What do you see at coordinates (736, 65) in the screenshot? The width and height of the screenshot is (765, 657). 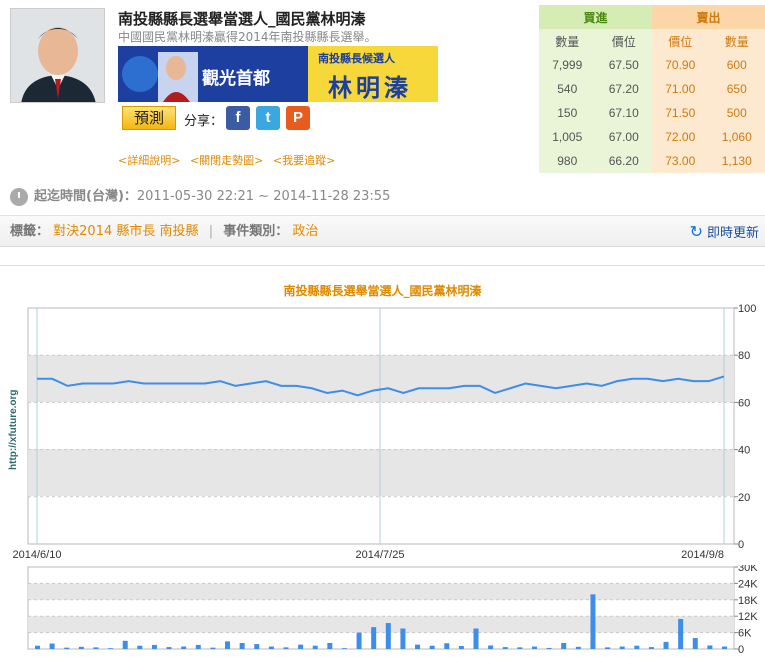 I see `sell-qty: 600` at bounding box center [736, 65].